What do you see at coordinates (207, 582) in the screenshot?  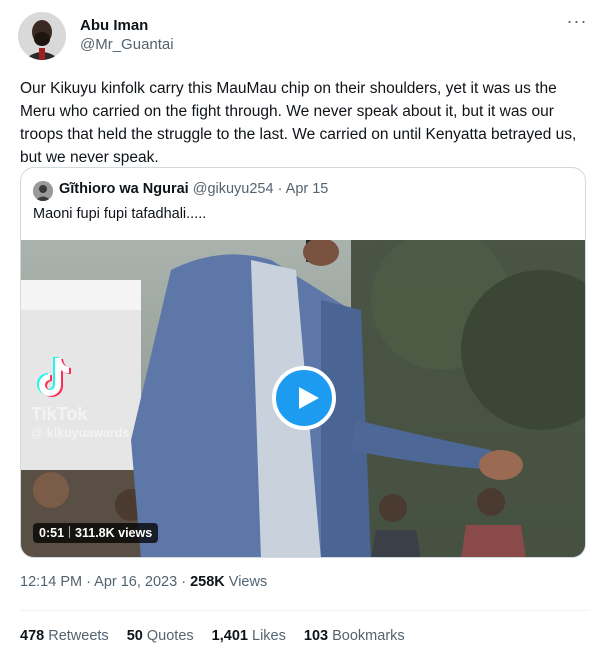 I see `views-count: 258K` at bounding box center [207, 582].